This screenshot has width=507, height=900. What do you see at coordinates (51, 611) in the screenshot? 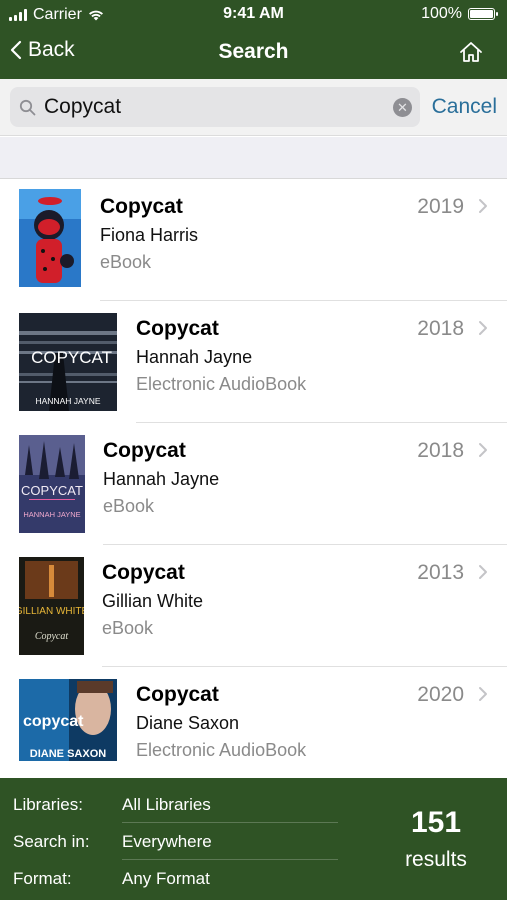
I see `cover-title-text: GILLIAN WHITE` at bounding box center [51, 611].